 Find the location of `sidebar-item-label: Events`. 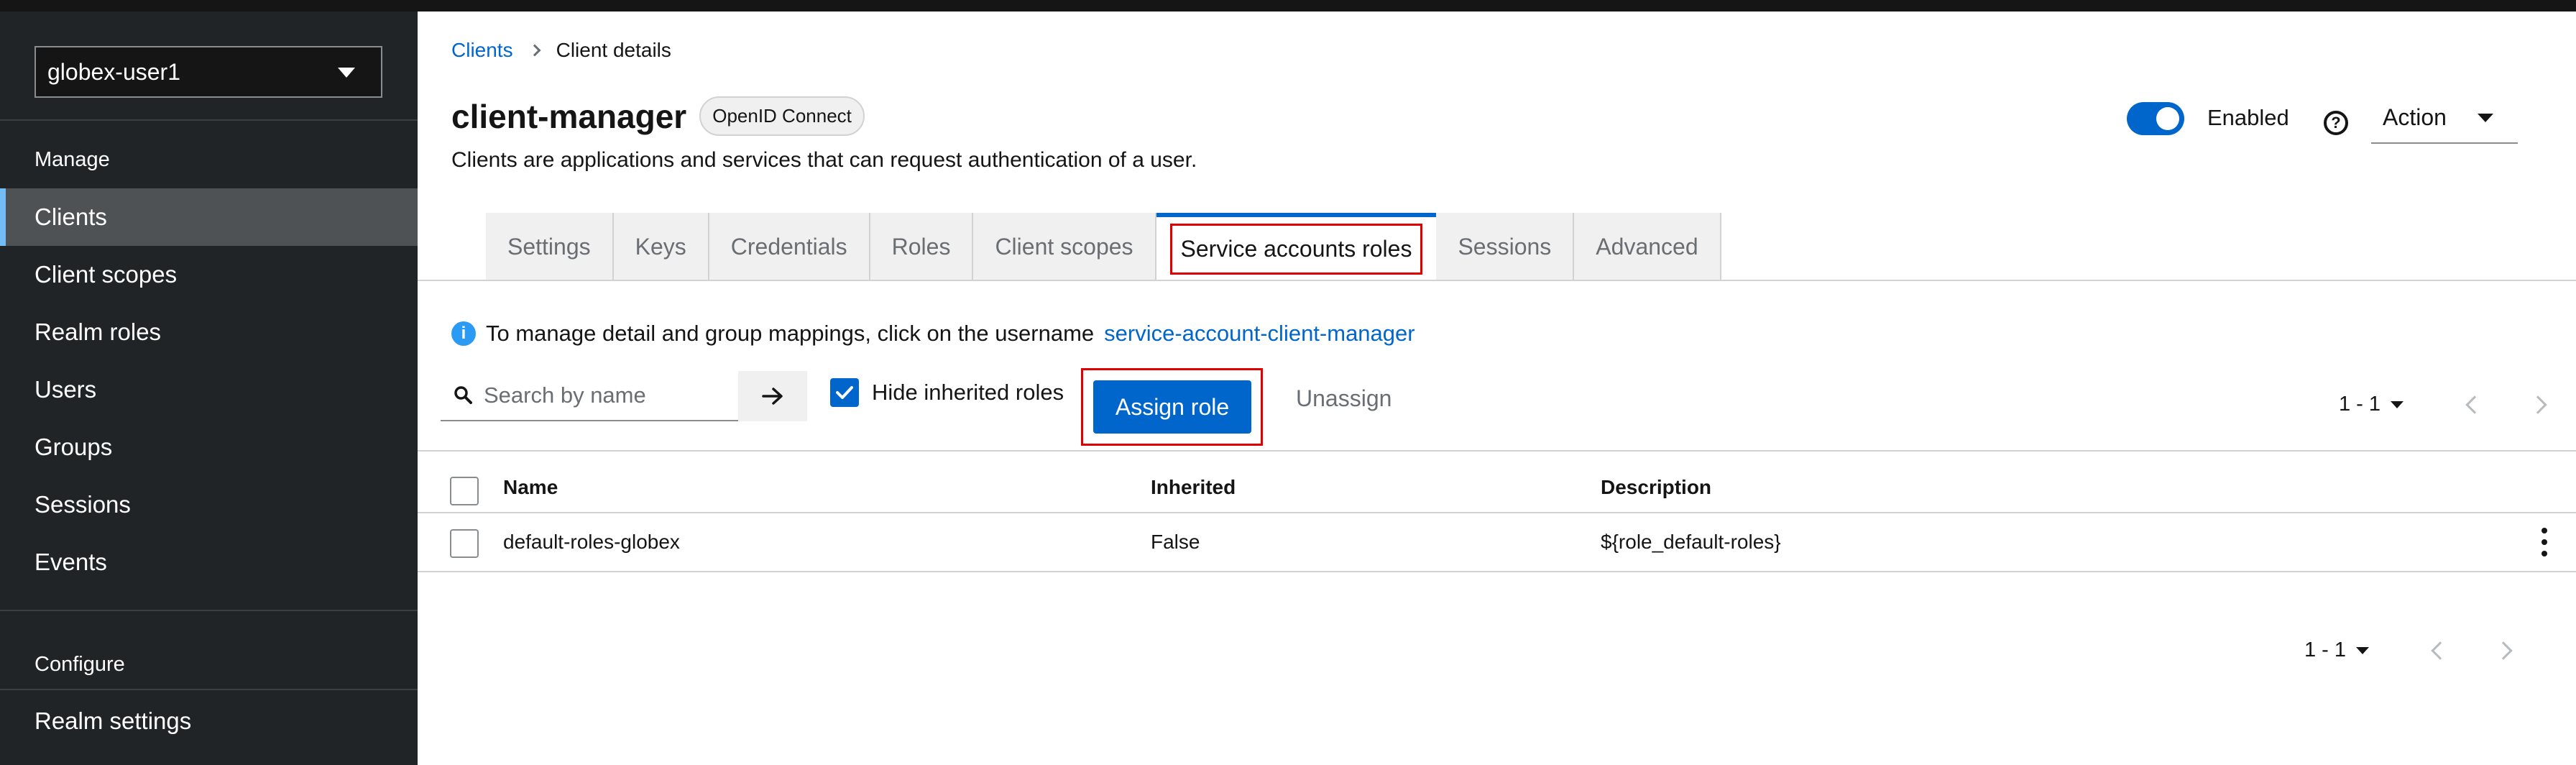

sidebar-item-label: Events is located at coordinates (70, 562).